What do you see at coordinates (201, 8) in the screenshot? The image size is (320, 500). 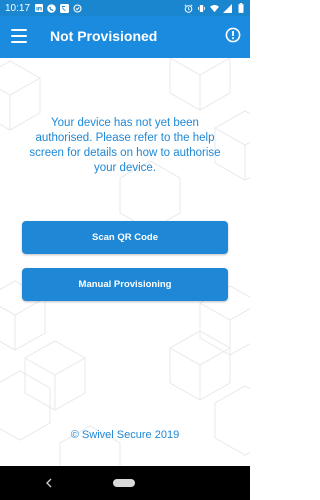 I see `vibrate-icon` at bounding box center [201, 8].